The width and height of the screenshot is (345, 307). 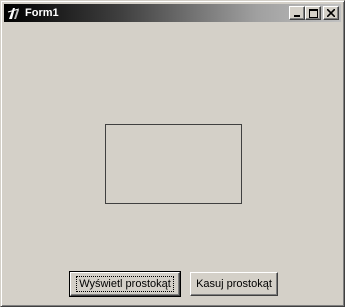 I want to click on show-rectangle-button: Wyświetl prostokąt, so click(x=125, y=284).